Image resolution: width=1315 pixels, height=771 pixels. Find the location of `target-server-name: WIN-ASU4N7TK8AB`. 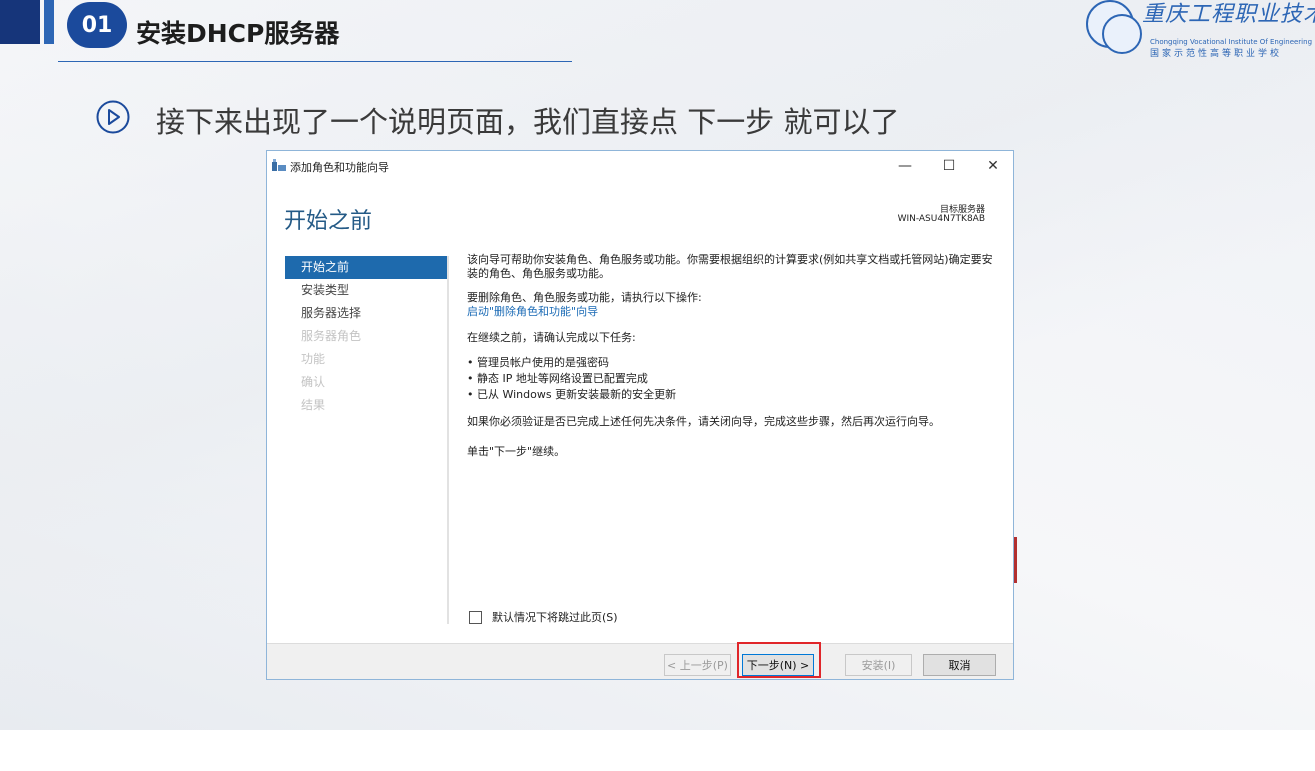

target-server-name: WIN-ASU4N7TK8AB is located at coordinates (941, 219).